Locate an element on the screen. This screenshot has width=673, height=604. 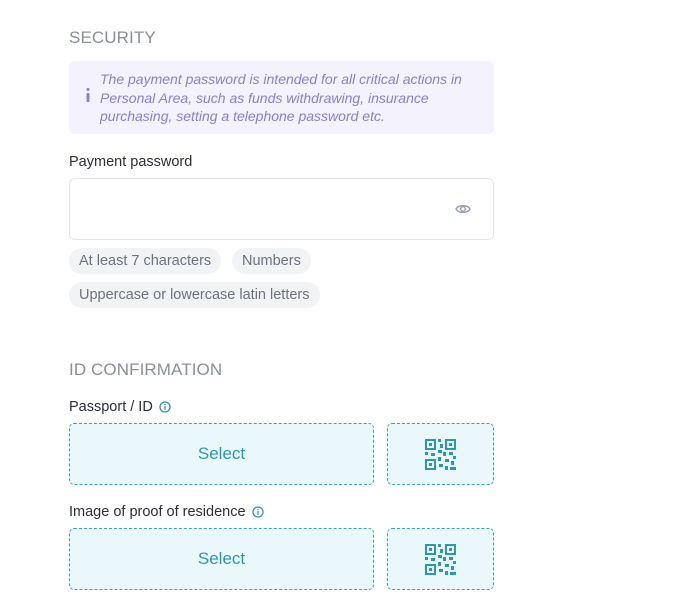
passport-select-button: Select is located at coordinates (221, 454).